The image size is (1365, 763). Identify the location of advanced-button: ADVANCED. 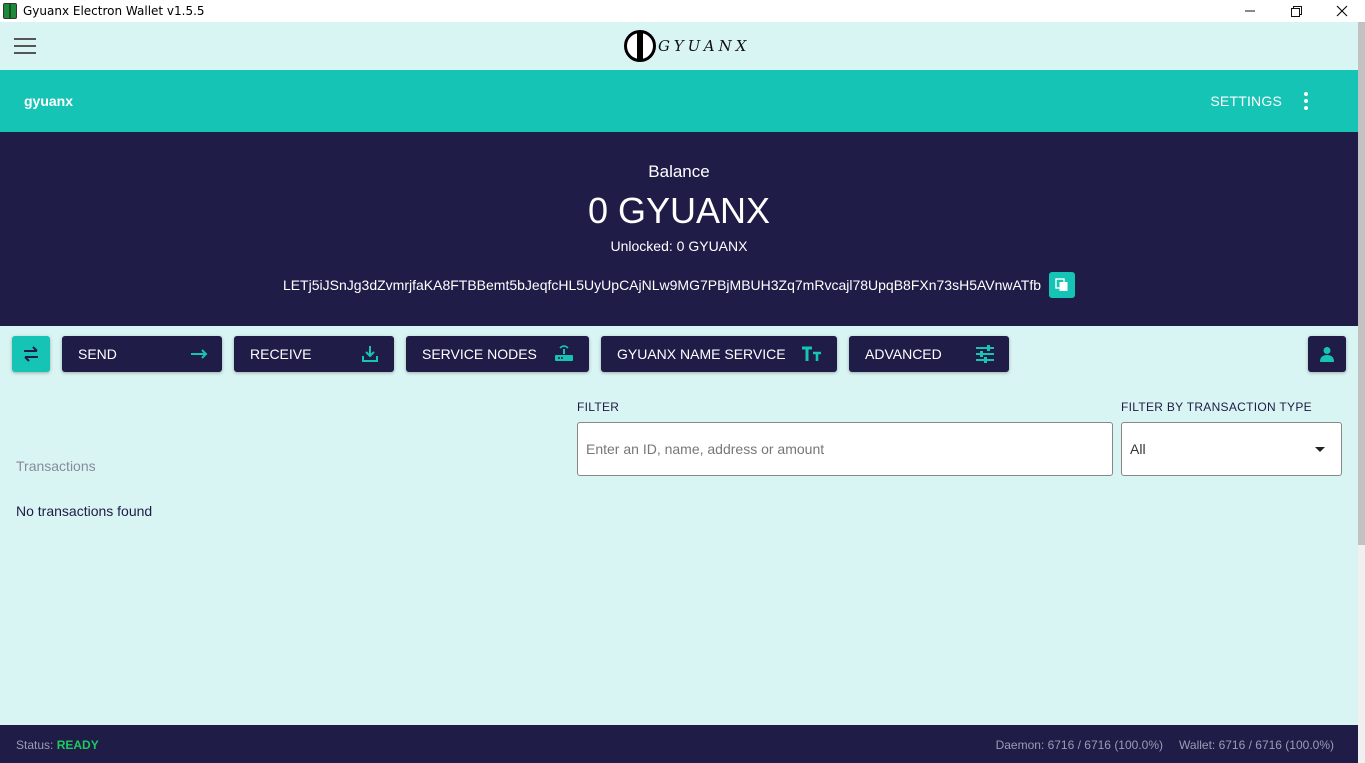
(929, 354).